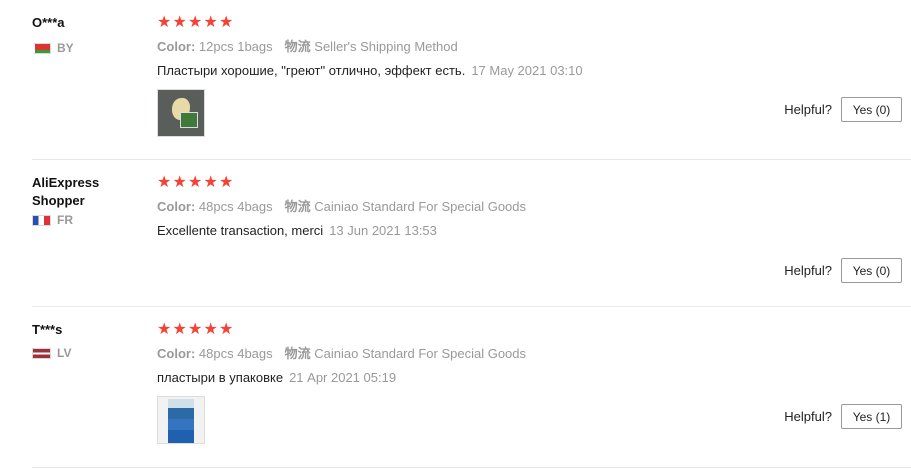 The height and width of the screenshot is (468, 911). Describe the element at coordinates (41, 220) in the screenshot. I see `france-flag-icon` at that location.